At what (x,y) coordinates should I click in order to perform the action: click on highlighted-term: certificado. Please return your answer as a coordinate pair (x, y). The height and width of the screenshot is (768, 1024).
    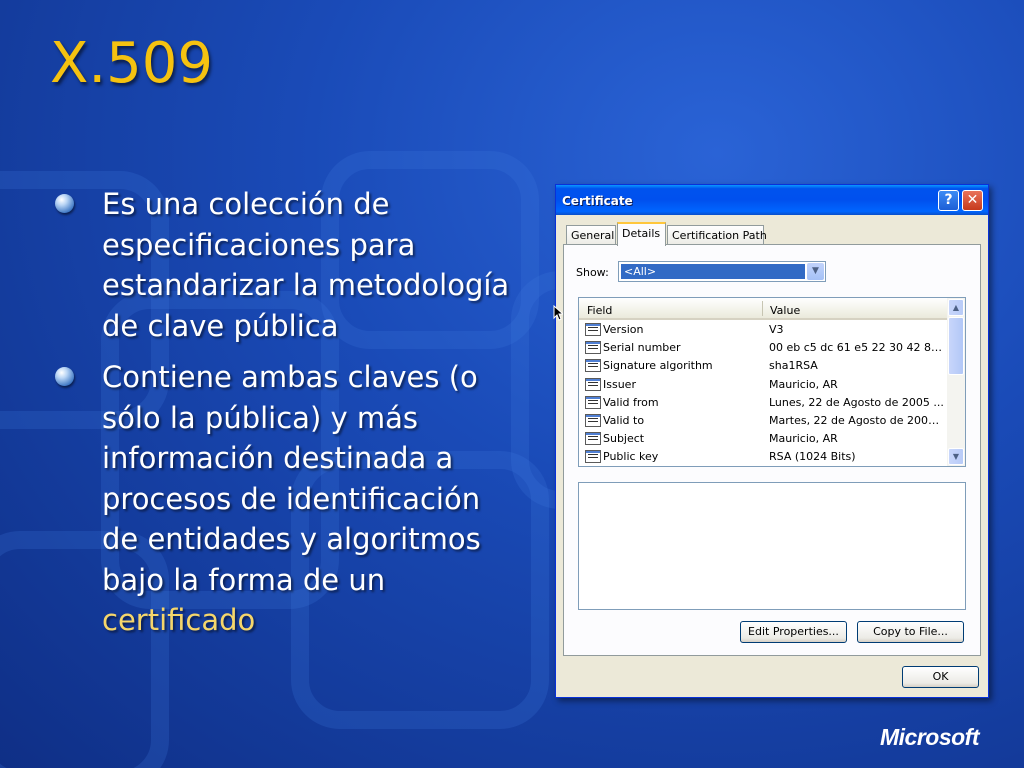
    Looking at the image, I should click on (179, 620).